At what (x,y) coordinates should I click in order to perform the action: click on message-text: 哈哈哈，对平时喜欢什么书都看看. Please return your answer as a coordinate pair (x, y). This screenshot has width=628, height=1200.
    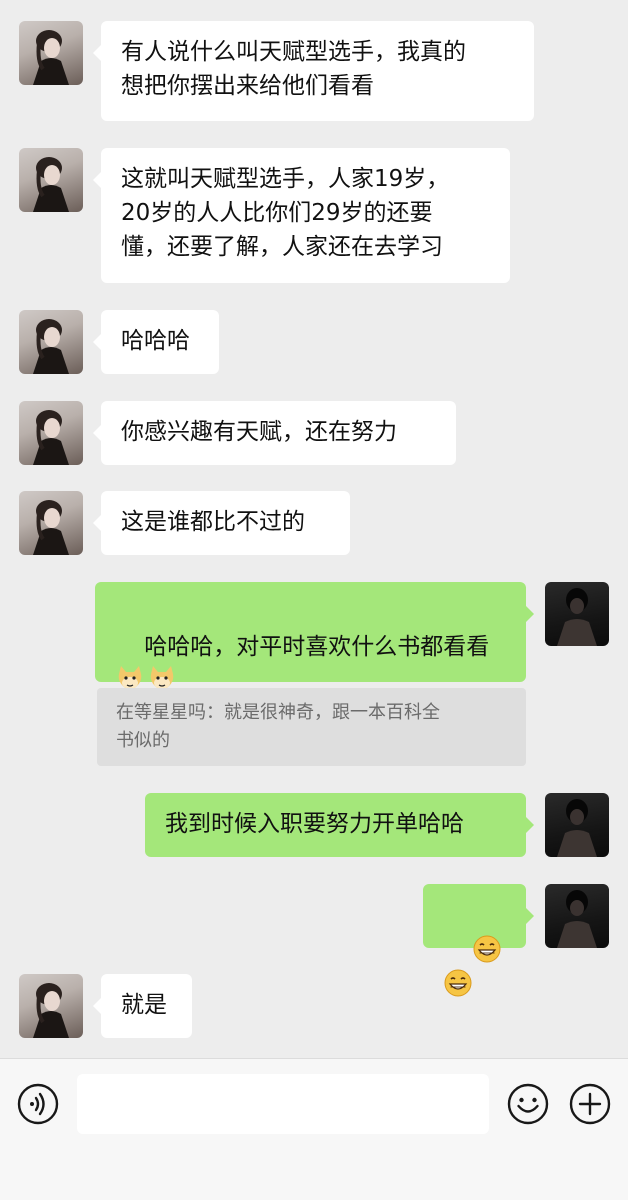
    Looking at the image, I should click on (317, 647).